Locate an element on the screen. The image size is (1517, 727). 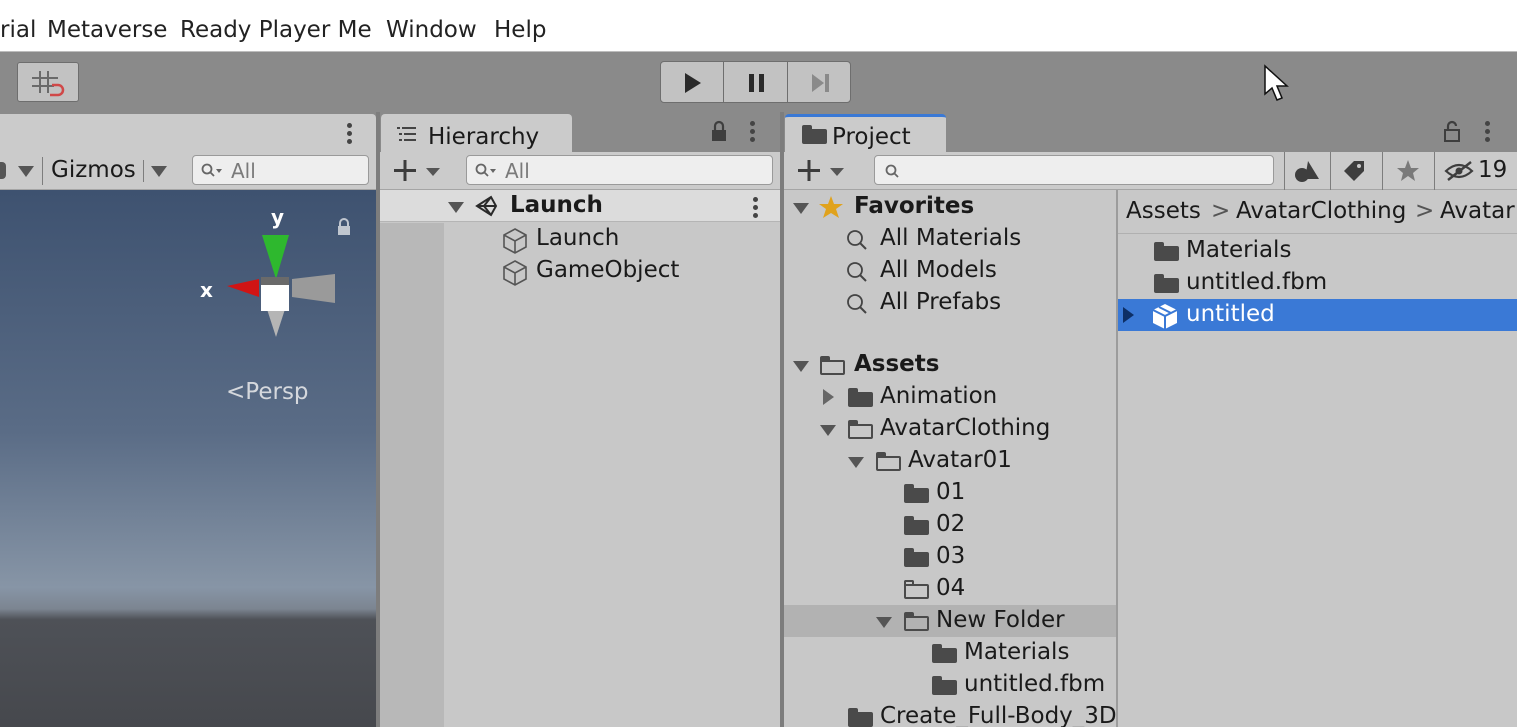
tree-item-untitled-fbm: untitled.fbm is located at coordinates (950, 685).